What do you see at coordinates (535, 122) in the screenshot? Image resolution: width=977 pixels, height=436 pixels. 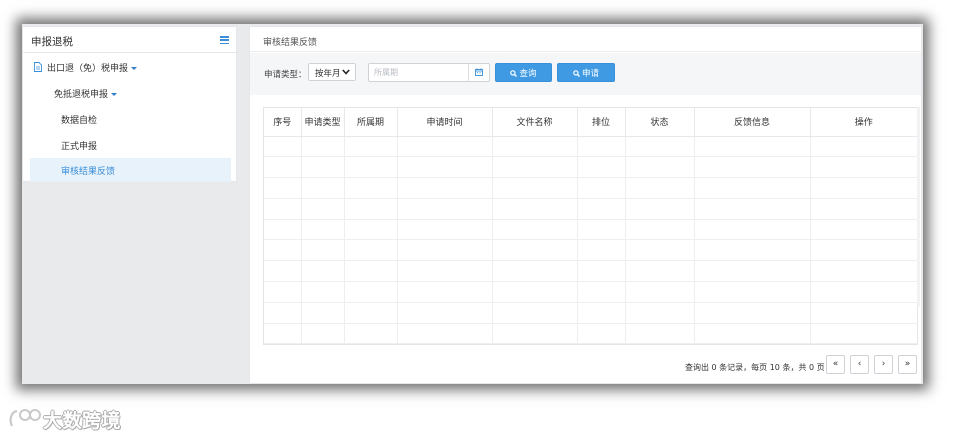 I see `col-header-file-name: 文件名称` at bounding box center [535, 122].